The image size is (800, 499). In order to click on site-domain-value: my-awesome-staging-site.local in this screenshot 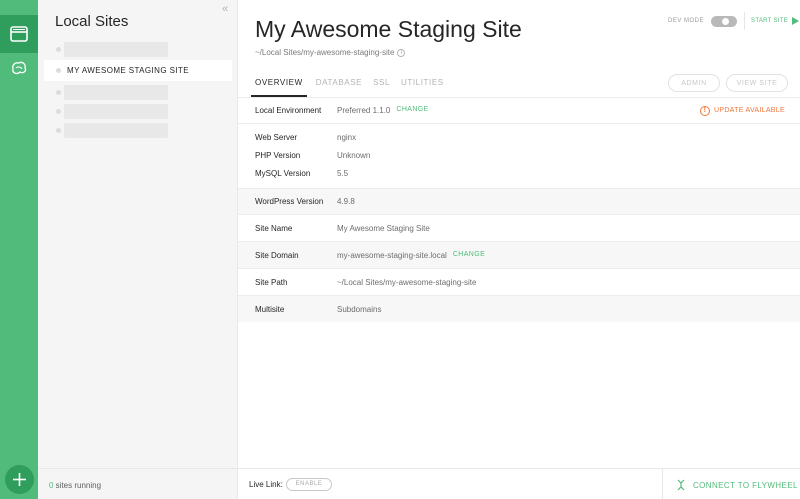, I will do `click(392, 255)`.